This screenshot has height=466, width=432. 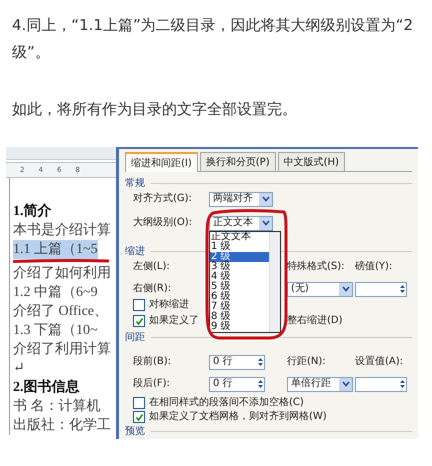 What do you see at coordinates (152, 289) in the screenshot?
I see `field-label: 右侧(R):` at bounding box center [152, 289].